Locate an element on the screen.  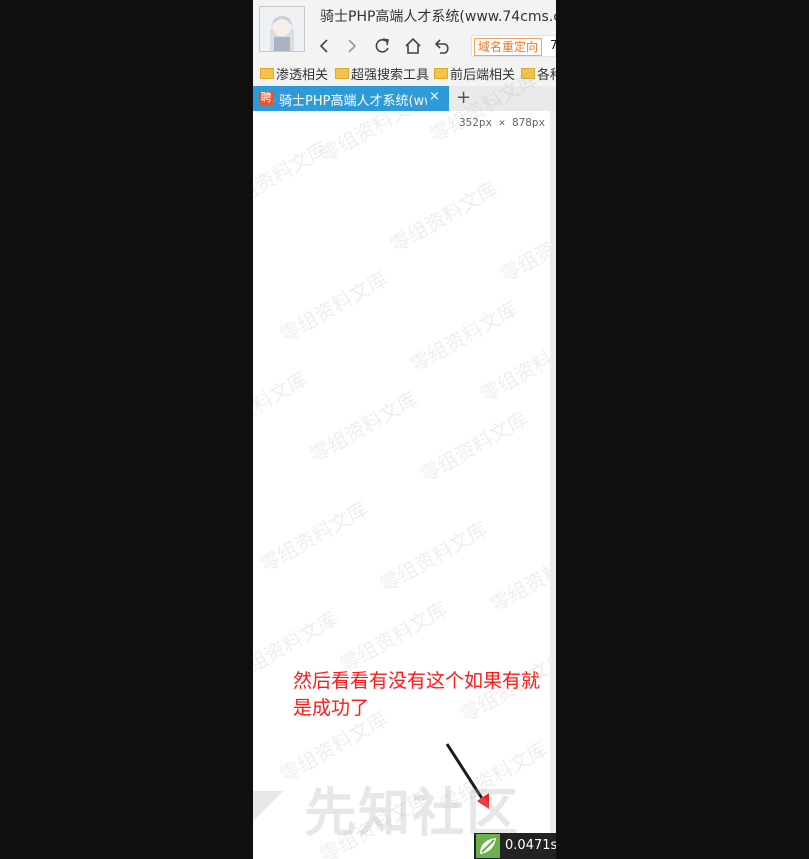
back-button is located at coordinates (324, 46).